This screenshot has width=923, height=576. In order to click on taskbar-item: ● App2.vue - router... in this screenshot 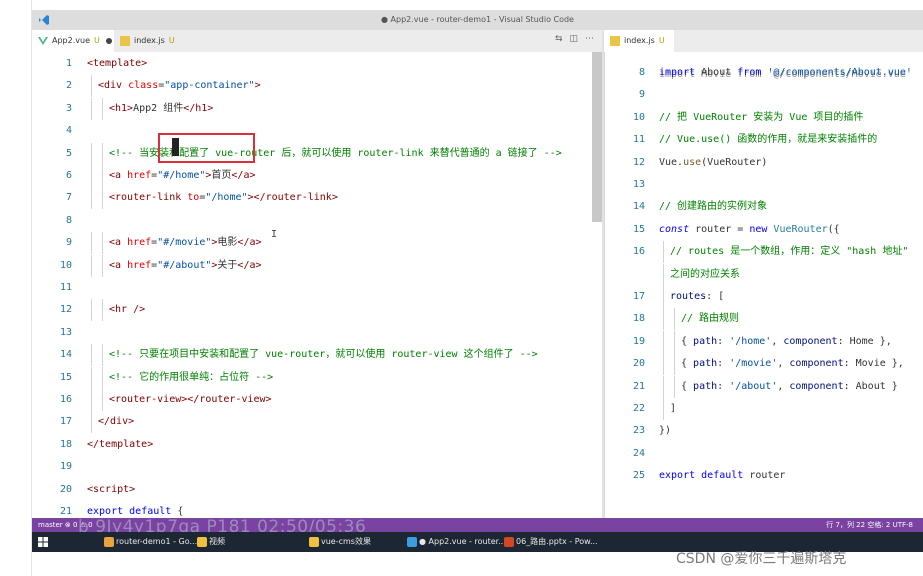, I will do `click(455, 542)`.